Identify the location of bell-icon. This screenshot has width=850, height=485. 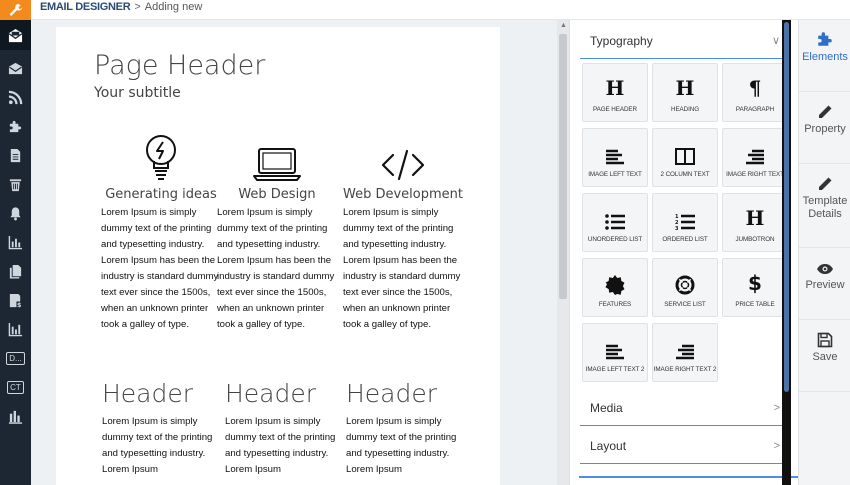
(15, 213).